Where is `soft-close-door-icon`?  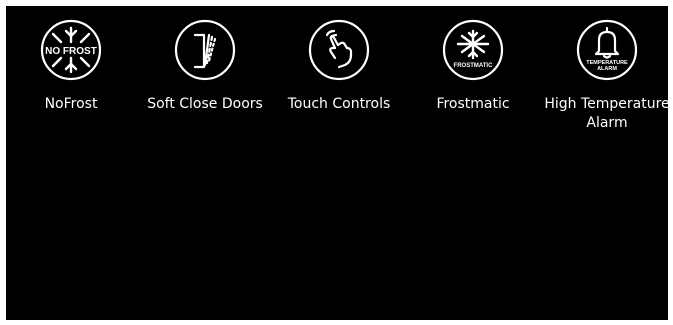 soft-close-door-icon is located at coordinates (205, 50).